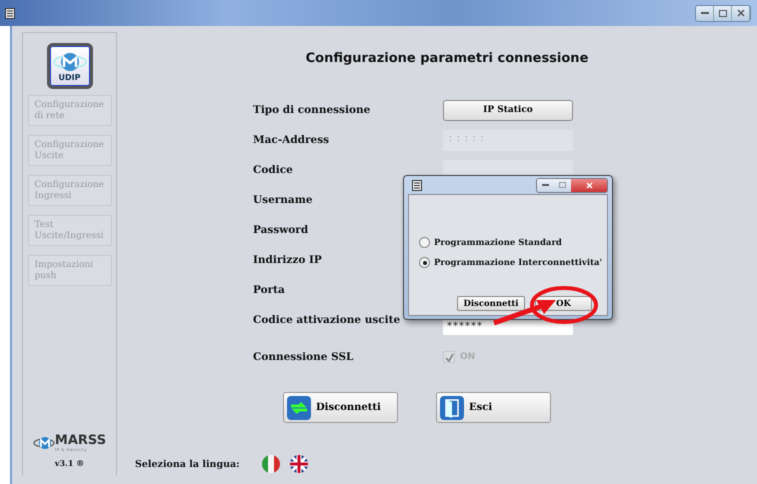 The width and height of the screenshot is (757, 484). I want to click on radio-label: Programmazione Standard, so click(498, 243).